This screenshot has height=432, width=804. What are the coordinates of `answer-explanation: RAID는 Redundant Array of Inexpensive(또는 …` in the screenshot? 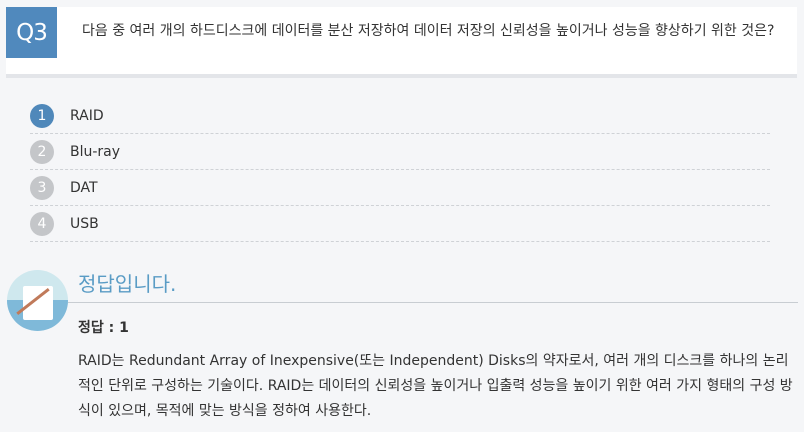 It's located at (435, 386).